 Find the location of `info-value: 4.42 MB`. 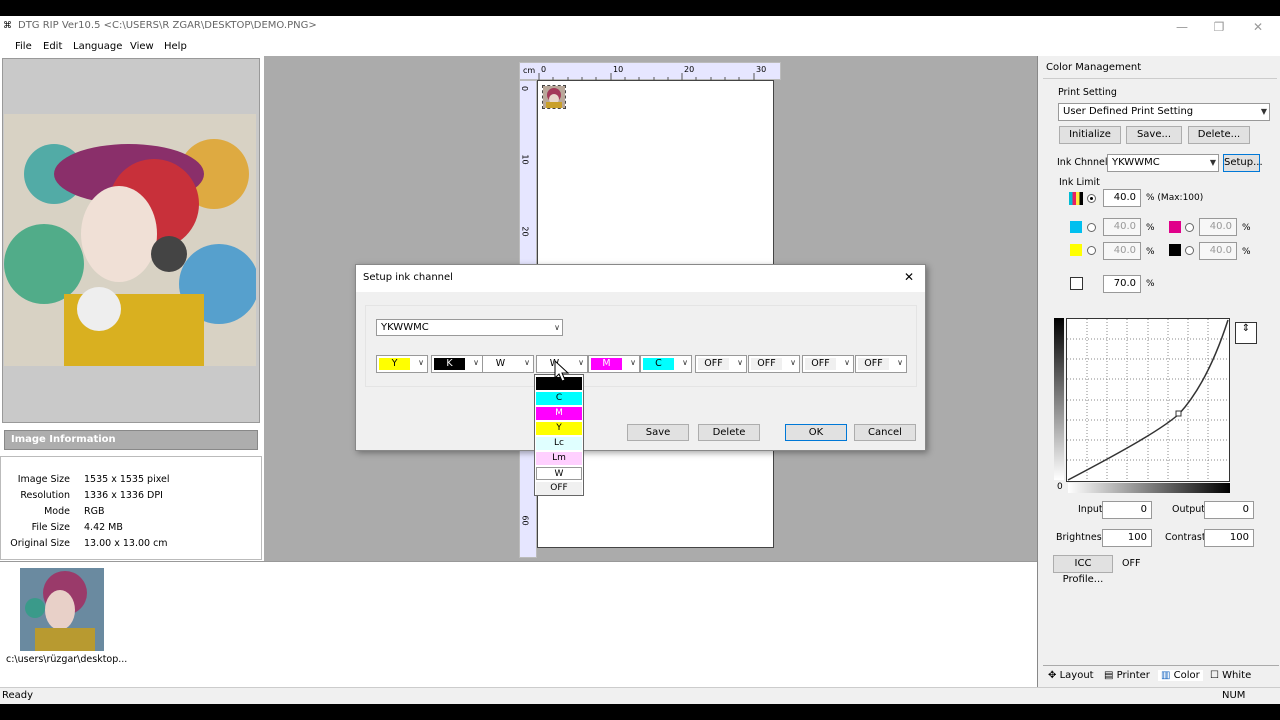

info-value: 4.42 MB is located at coordinates (103, 527).